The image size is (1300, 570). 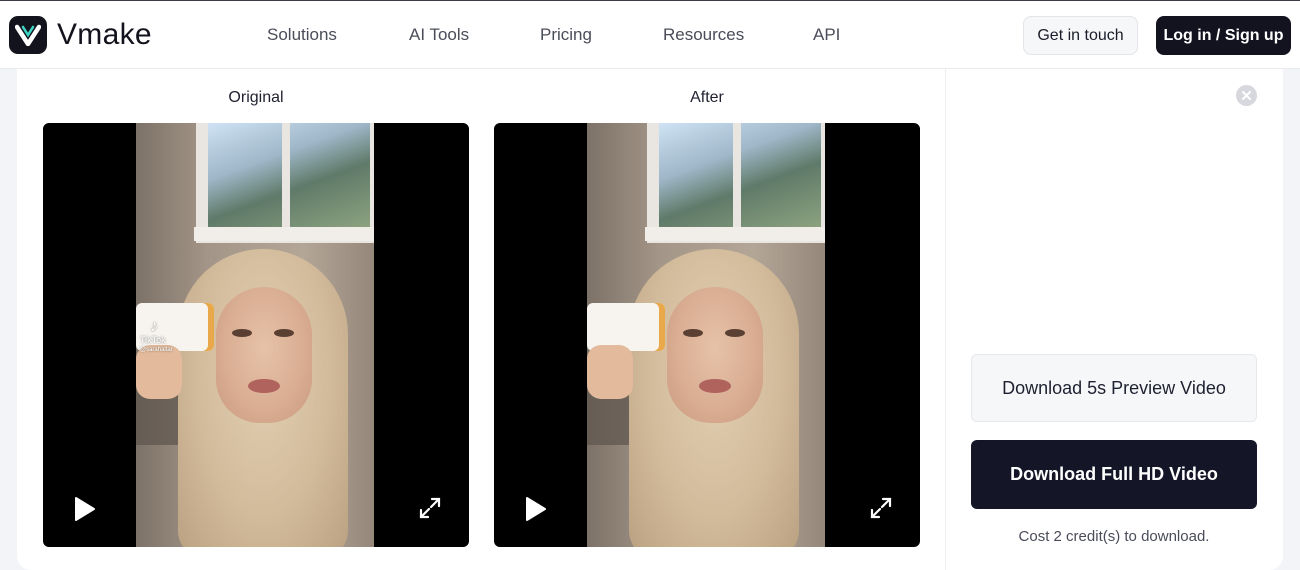 What do you see at coordinates (28, 35) in the screenshot?
I see `vmake-logo-icon` at bounding box center [28, 35].